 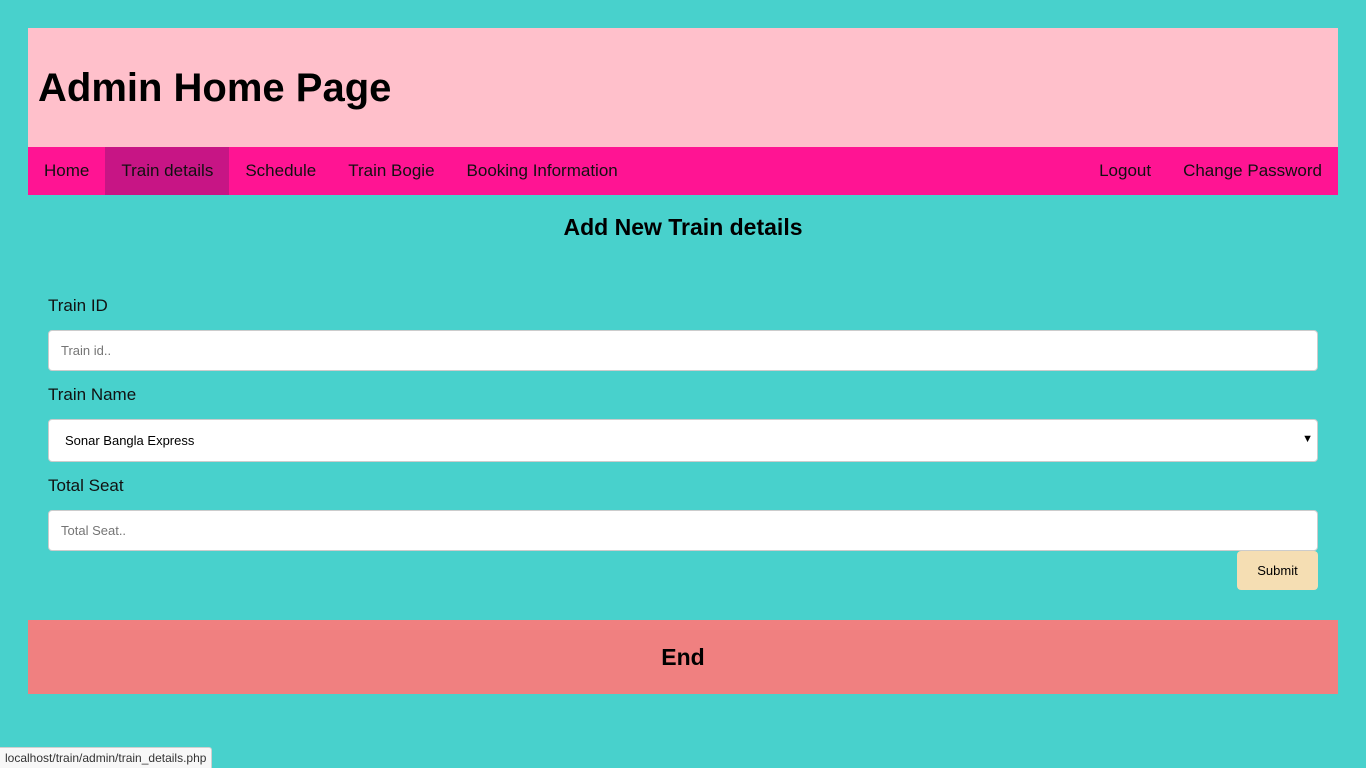 I want to click on train-name-selected-value: Sonar Bangla Express, so click(x=130, y=440).